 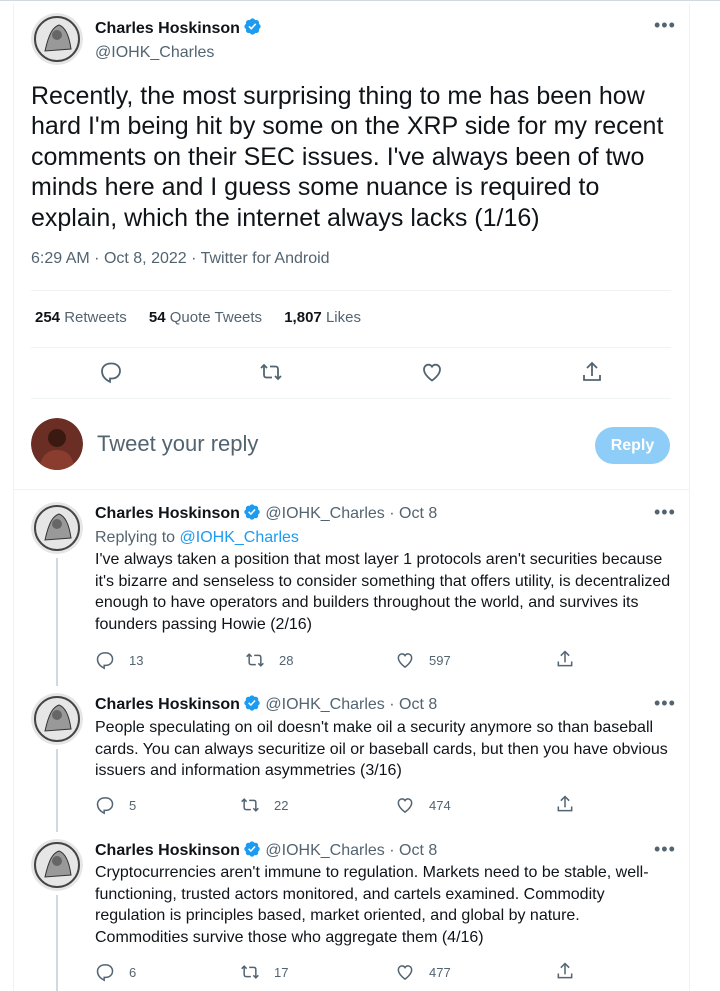 I want to click on retweet-count: 22, so click(x=281, y=805).